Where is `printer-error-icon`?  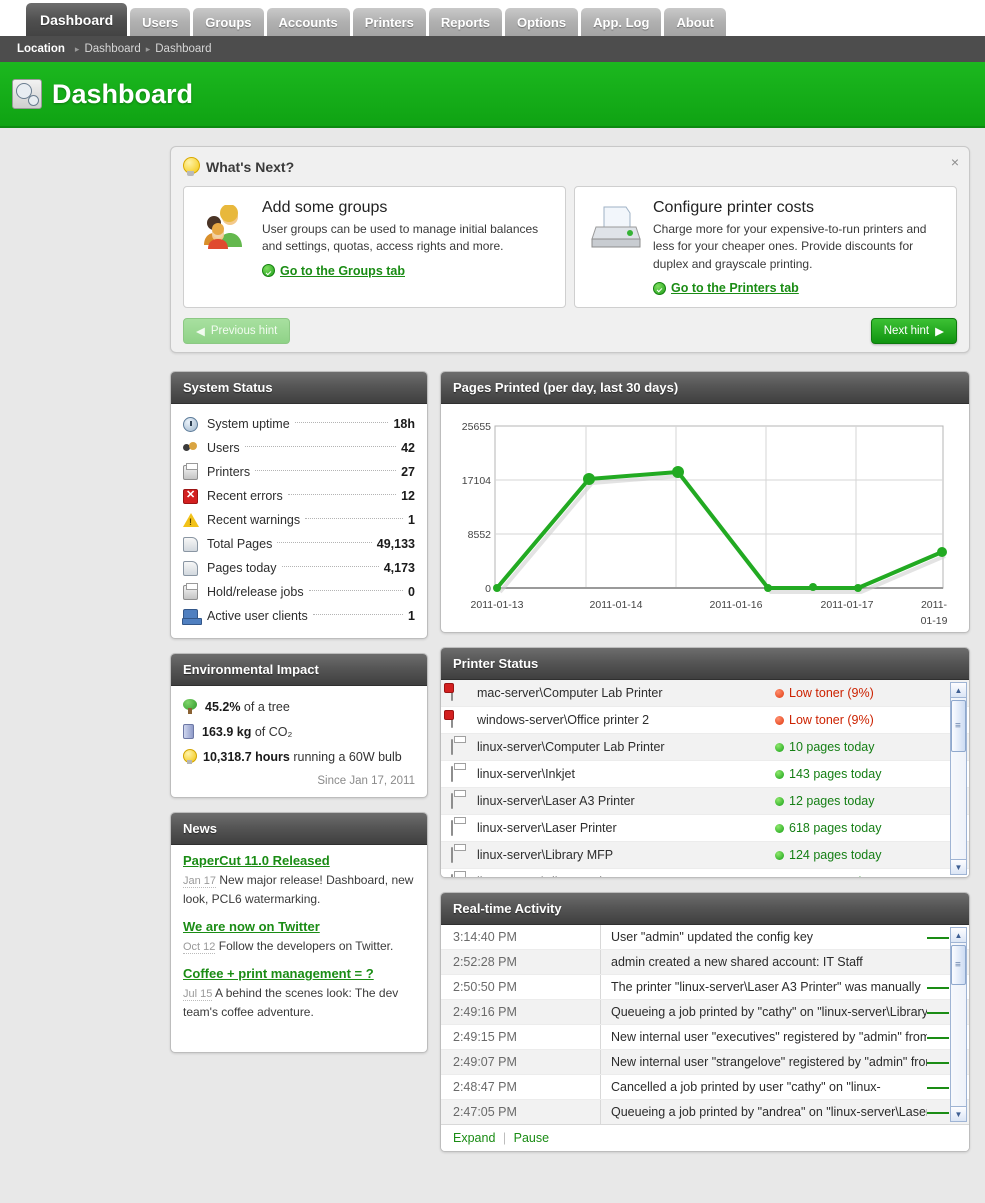 printer-error-icon is located at coordinates (464, 720).